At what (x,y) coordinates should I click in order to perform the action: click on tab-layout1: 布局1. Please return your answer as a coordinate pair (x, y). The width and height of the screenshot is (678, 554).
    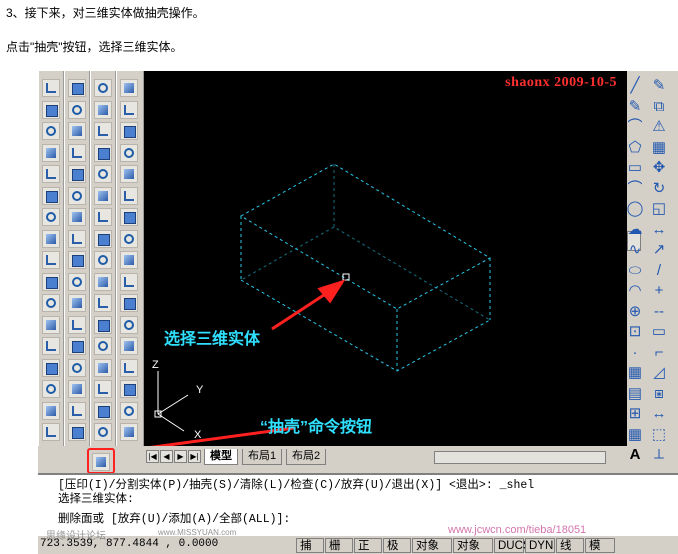
    Looking at the image, I should click on (262, 457).